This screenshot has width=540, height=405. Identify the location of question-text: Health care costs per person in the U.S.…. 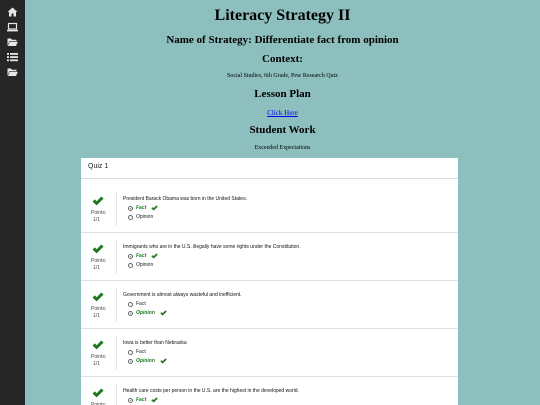
(211, 391).